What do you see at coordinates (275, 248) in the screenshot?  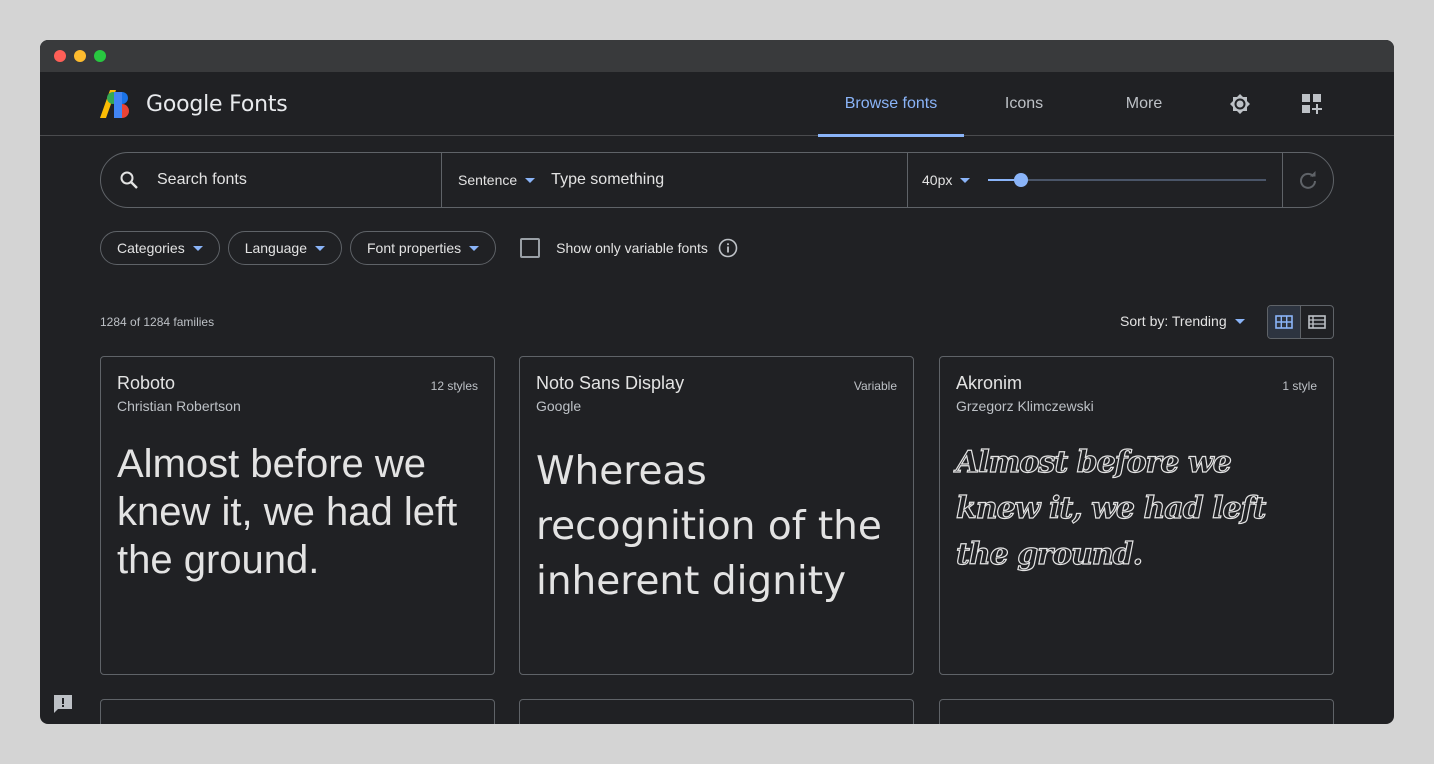 I see `language-filter-label: Language` at bounding box center [275, 248].